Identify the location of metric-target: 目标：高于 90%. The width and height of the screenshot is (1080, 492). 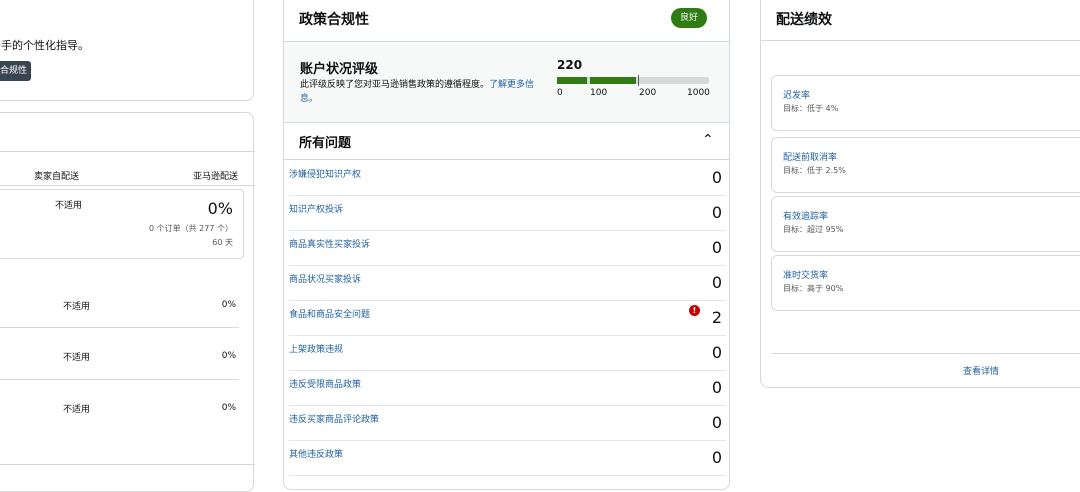
(813, 288).